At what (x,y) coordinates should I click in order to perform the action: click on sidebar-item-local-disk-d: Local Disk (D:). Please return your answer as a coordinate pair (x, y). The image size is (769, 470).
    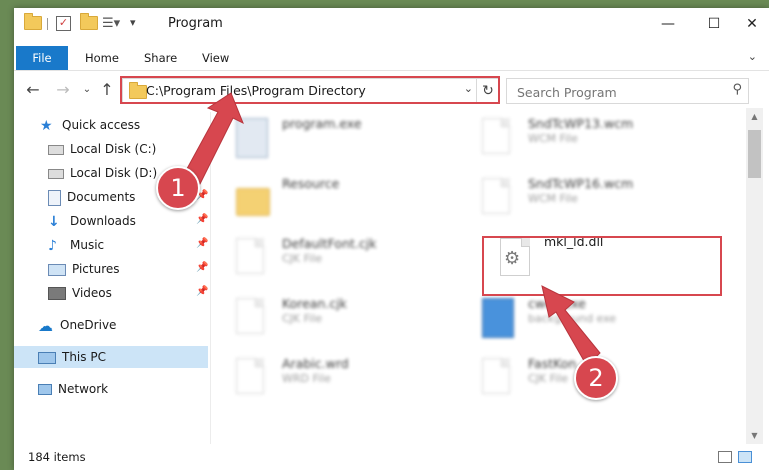
    Looking at the image, I should click on (102, 173).